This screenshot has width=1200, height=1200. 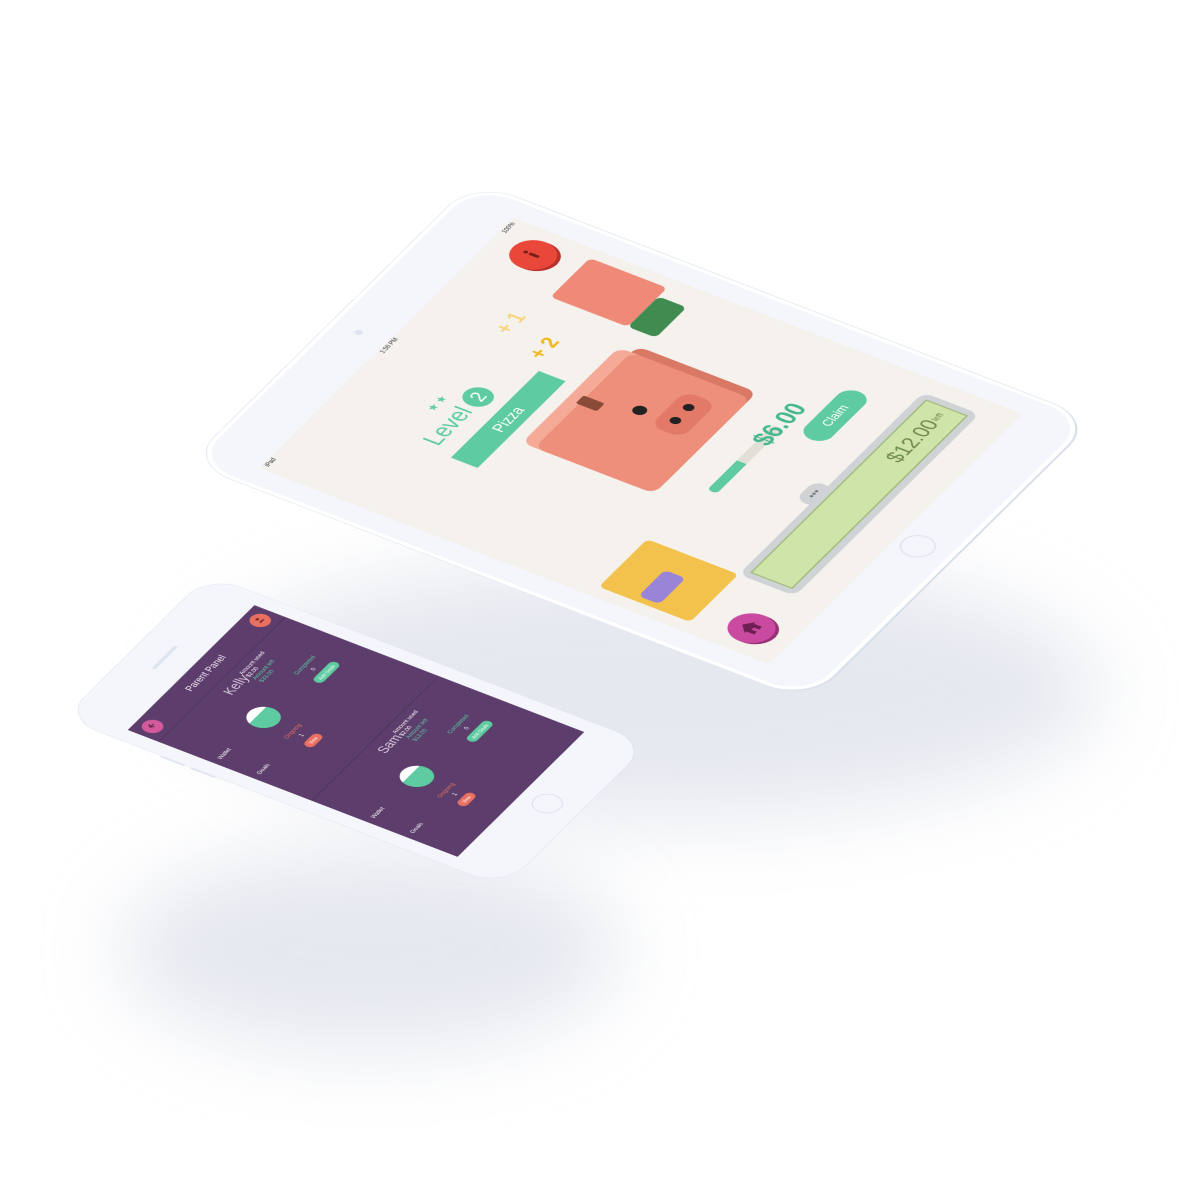 What do you see at coordinates (359, 332) in the screenshot?
I see `tablet-camera` at bounding box center [359, 332].